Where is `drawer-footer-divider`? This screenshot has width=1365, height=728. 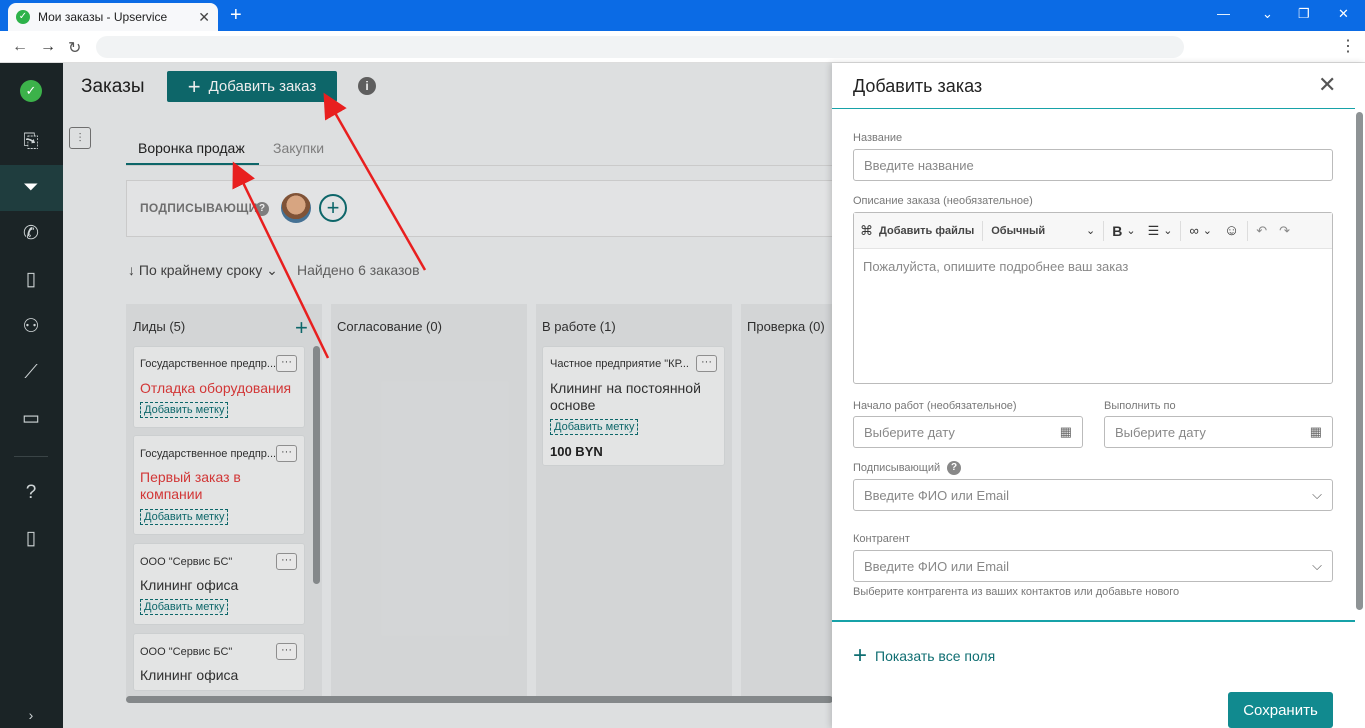
drawer-footer-divider is located at coordinates (1093, 621).